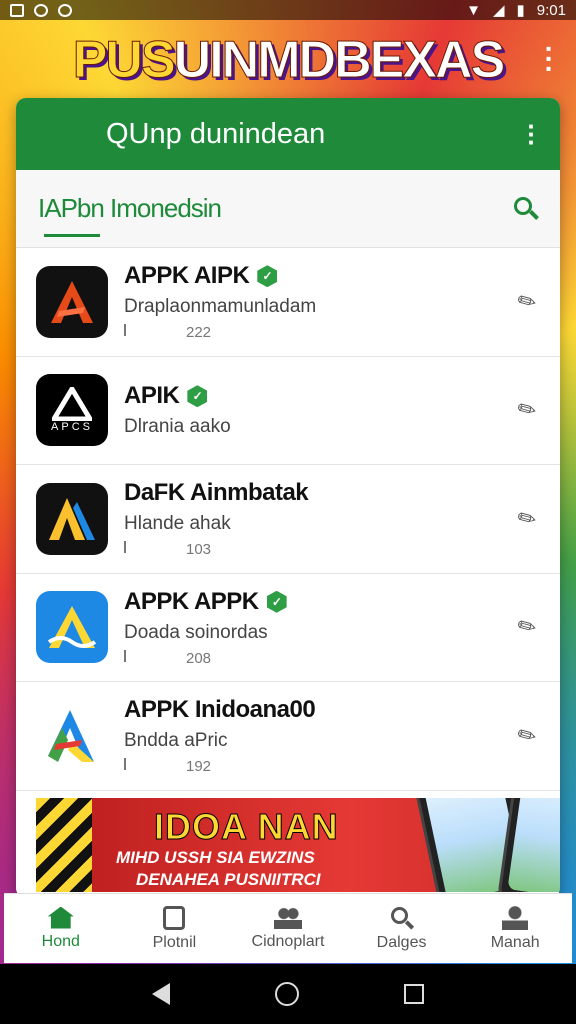  I want to click on nav-item-profile: Plotnil, so click(175, 928).